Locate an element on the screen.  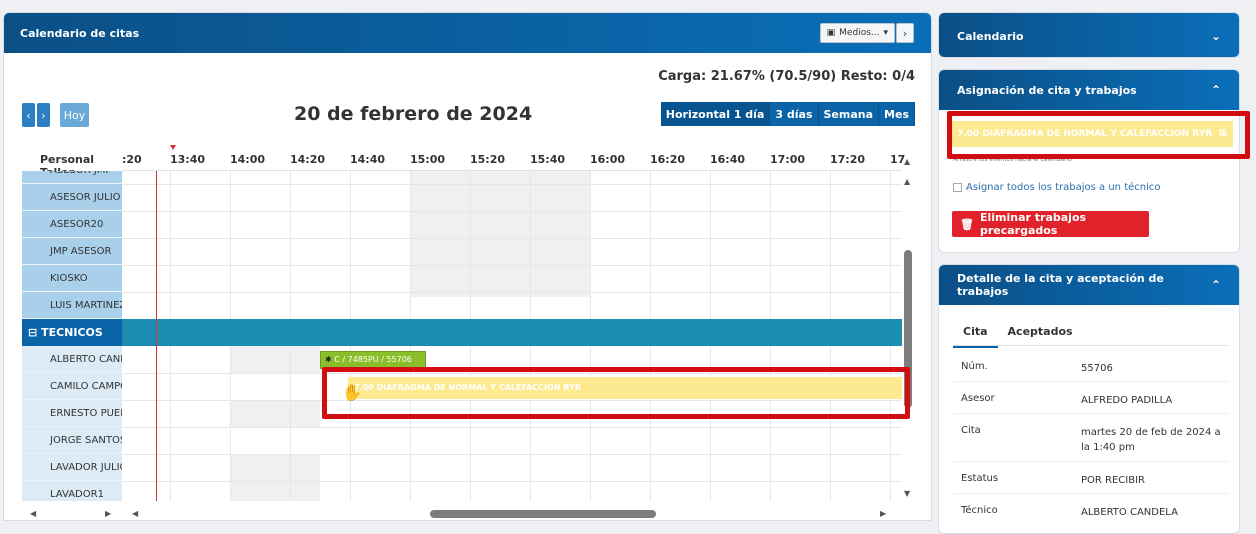
resource-row: ASESOR JMP is located at coordinates (72, 177).